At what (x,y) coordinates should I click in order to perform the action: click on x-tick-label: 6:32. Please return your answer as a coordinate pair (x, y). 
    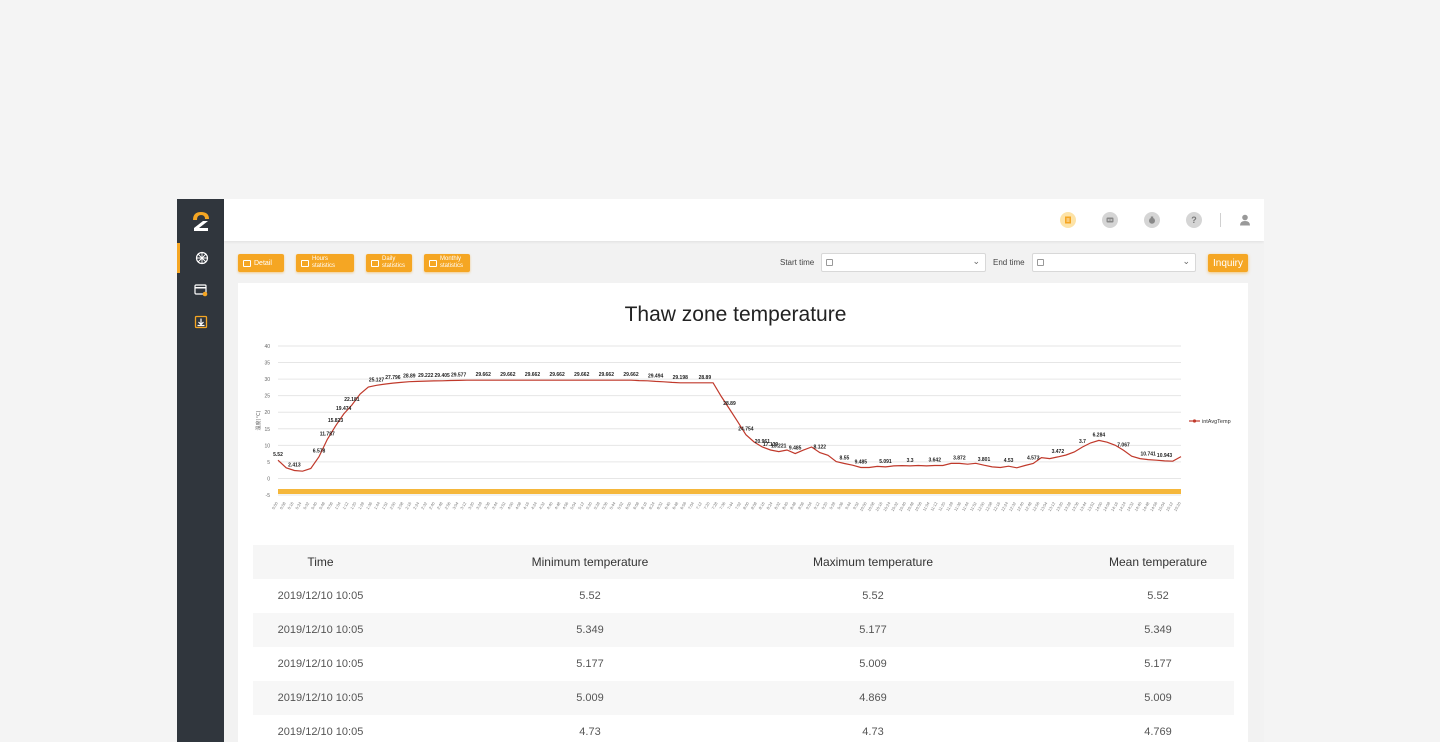
    Looking at the image, I should click on (659, 505).